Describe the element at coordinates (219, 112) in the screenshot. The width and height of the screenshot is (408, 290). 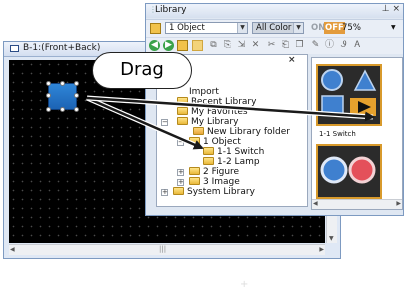
I see `tree-item-label: My Favorites` at that location.